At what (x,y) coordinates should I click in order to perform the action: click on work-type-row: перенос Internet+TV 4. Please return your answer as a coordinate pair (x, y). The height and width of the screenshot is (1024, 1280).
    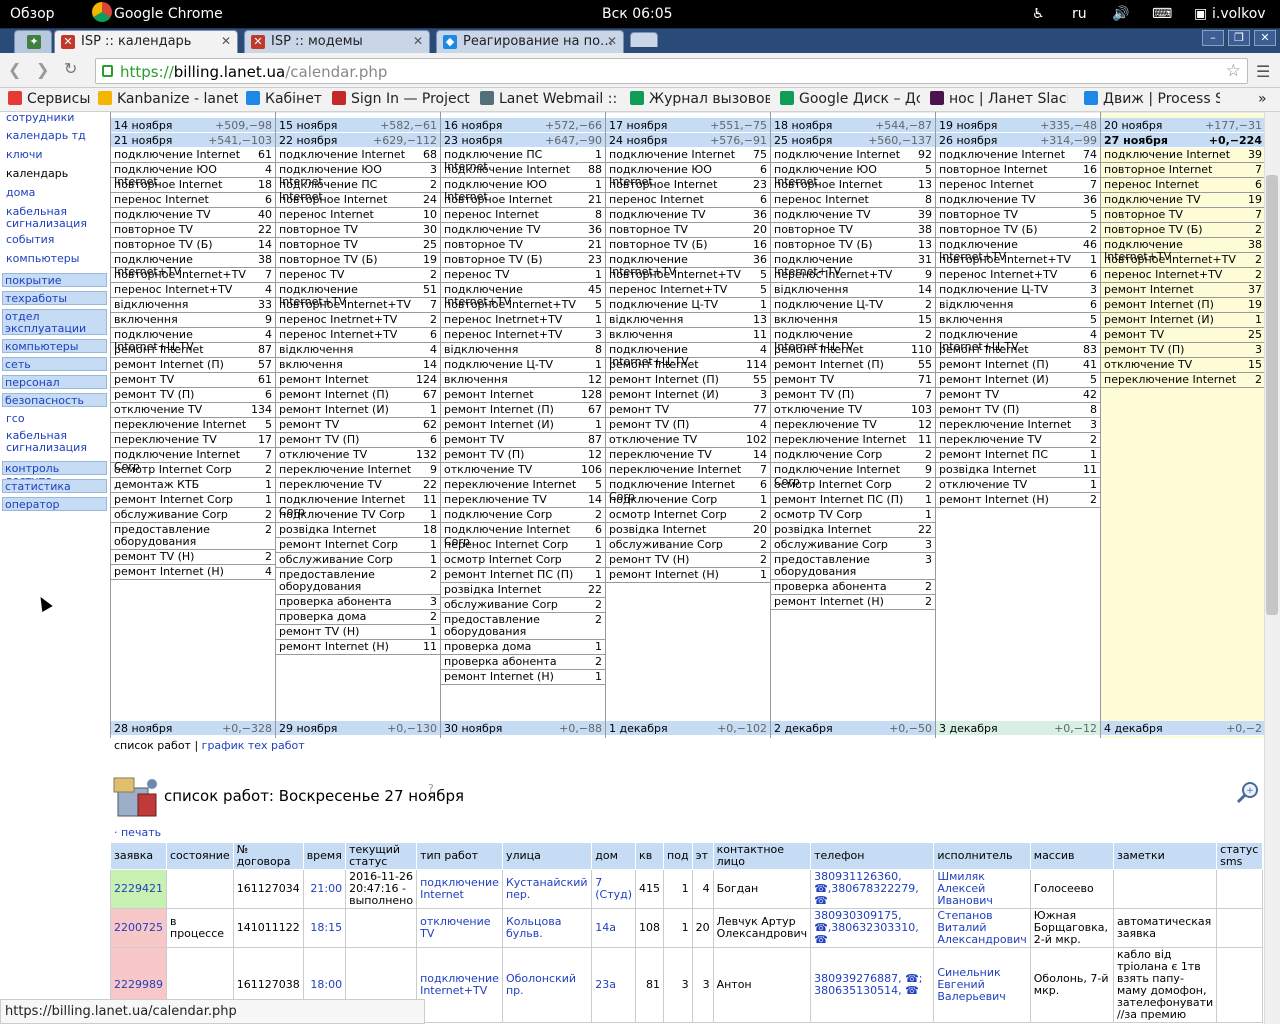
    Looking at the image, I should click on (193, 290).